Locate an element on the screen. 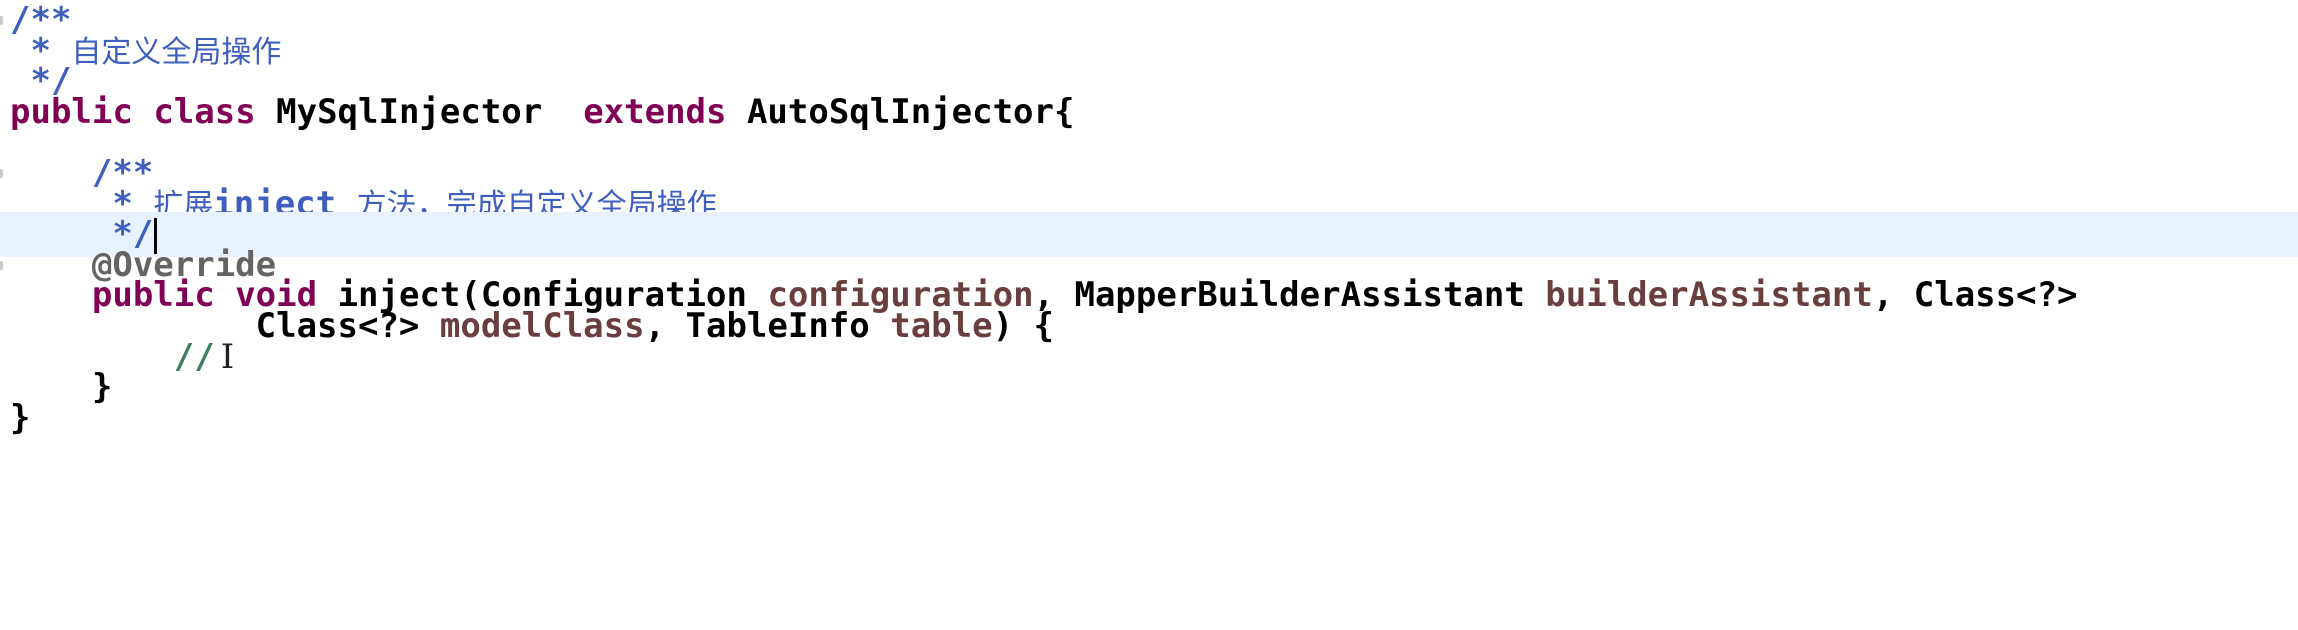 The height and width of the screenshot is (630, 2298). line-content: } is located at coordinates (20, 418).